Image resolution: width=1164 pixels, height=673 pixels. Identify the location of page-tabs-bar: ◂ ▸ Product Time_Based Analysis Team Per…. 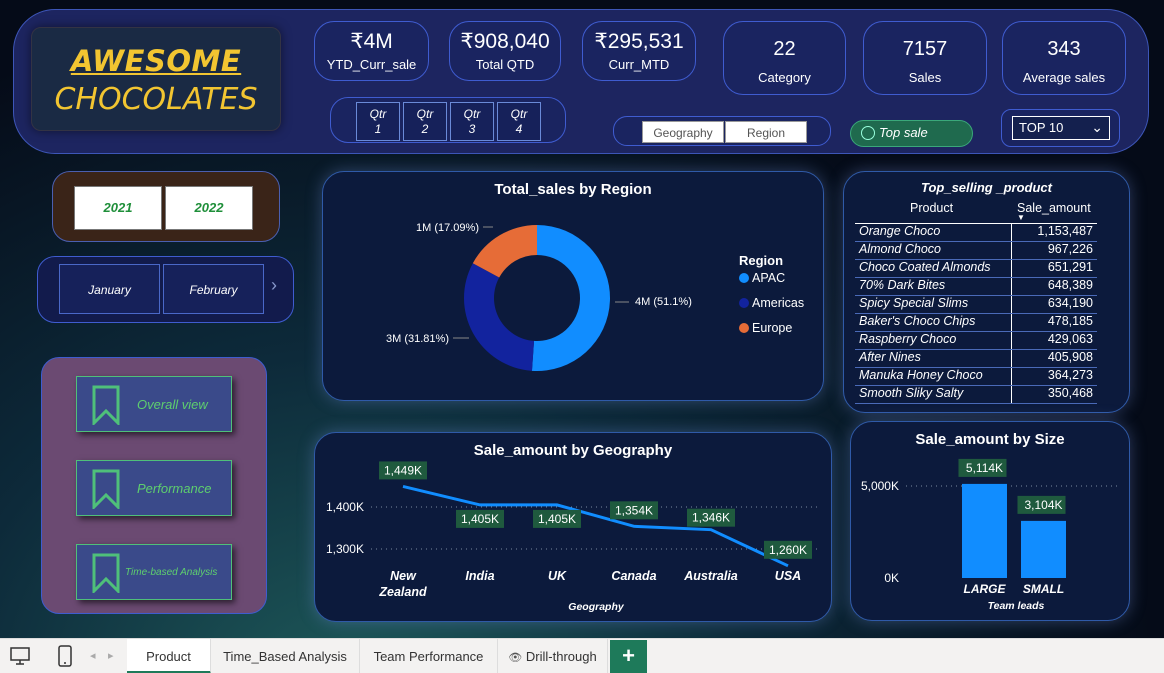
(582, 655).